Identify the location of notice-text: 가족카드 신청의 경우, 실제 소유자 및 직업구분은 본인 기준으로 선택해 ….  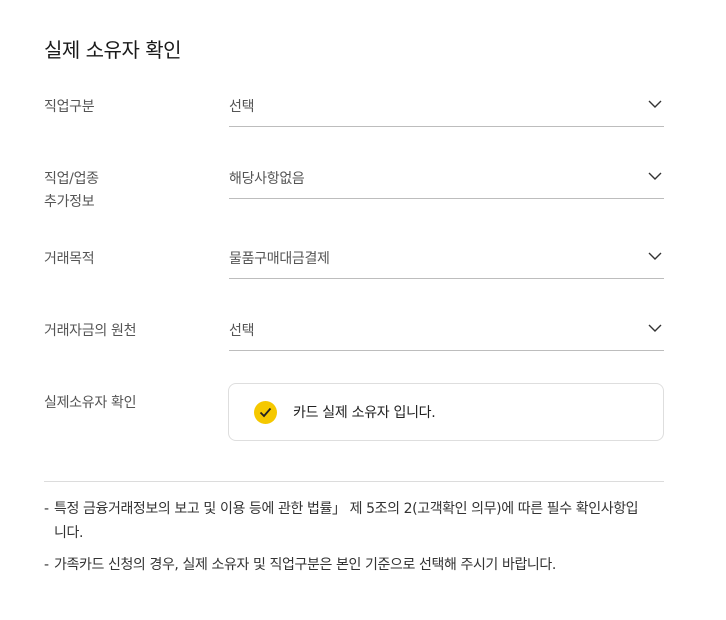
(305, 565).